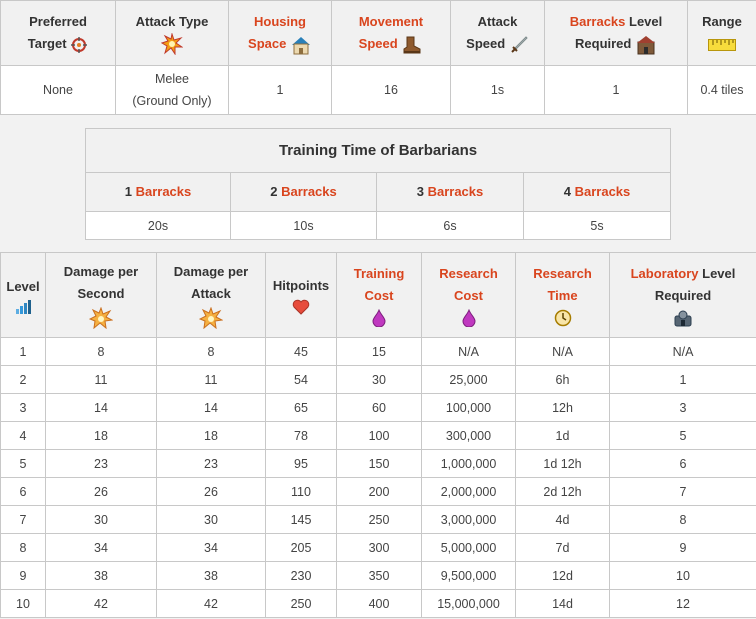 This screenshot has width=756, height=619. I want to click on attack-speed-header: Attack Speed, so click(497, 33).